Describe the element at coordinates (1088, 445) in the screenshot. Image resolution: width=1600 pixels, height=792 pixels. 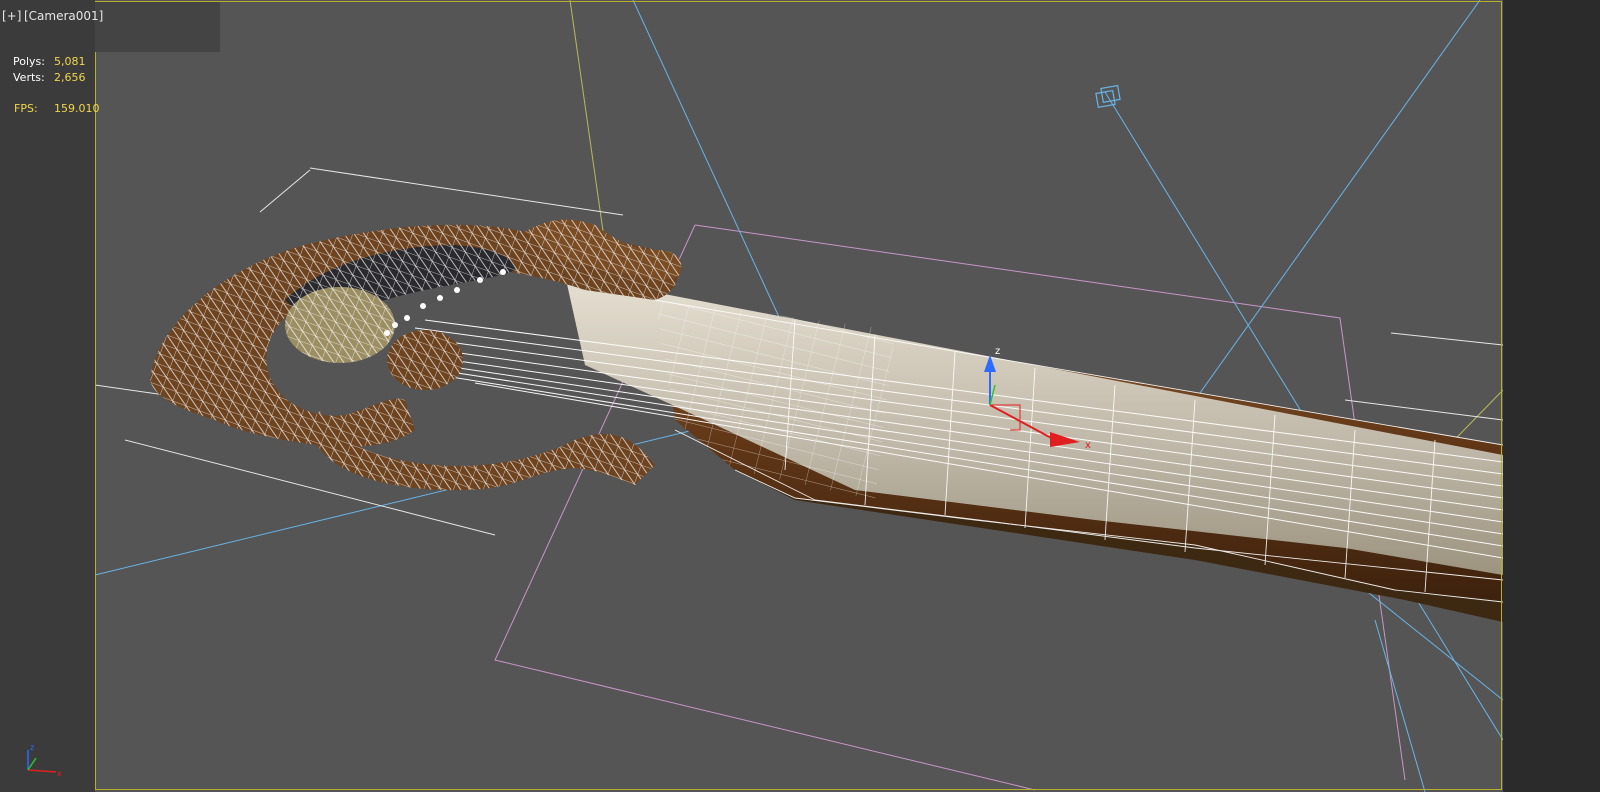
I see `gizmo-x-label: x` at that location.